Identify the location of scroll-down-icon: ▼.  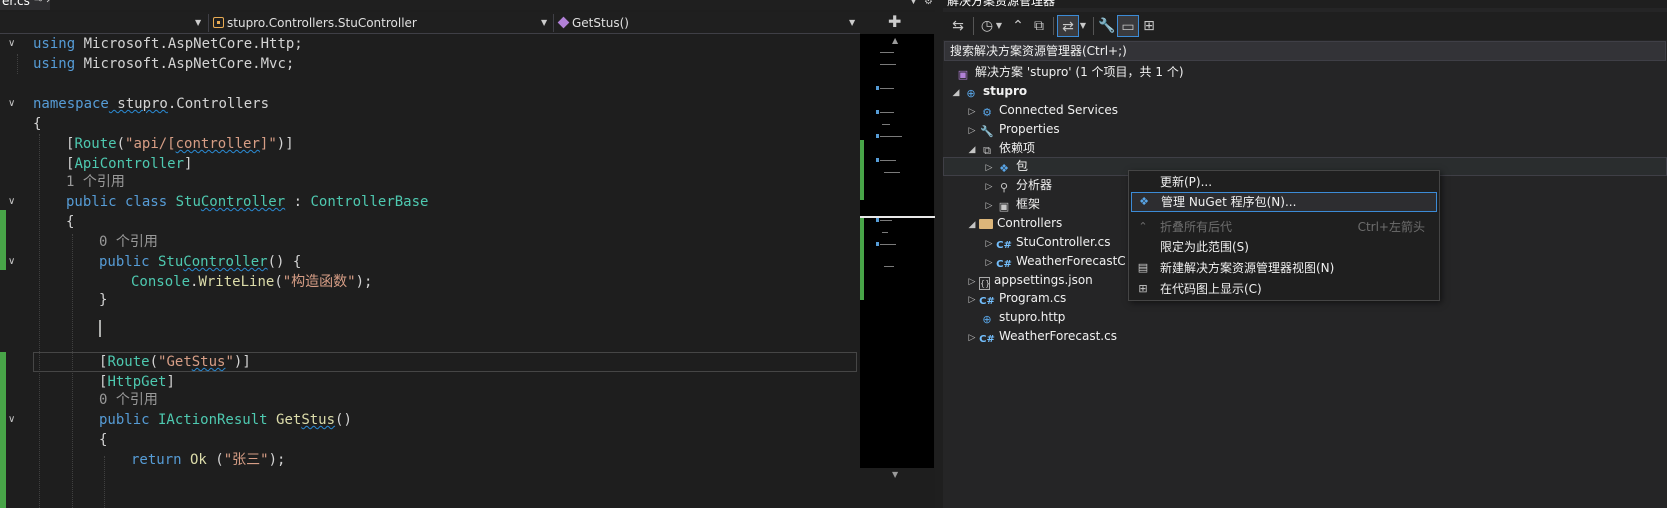
(895, 474).